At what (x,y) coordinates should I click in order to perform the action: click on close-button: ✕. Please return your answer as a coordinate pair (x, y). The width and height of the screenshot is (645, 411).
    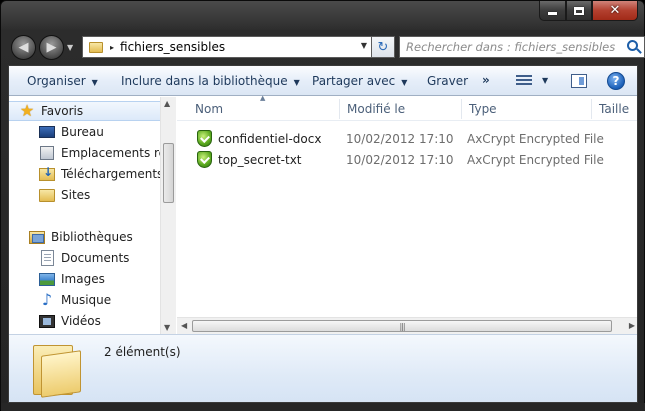
    Looking at the image, I should click on (615, 11).